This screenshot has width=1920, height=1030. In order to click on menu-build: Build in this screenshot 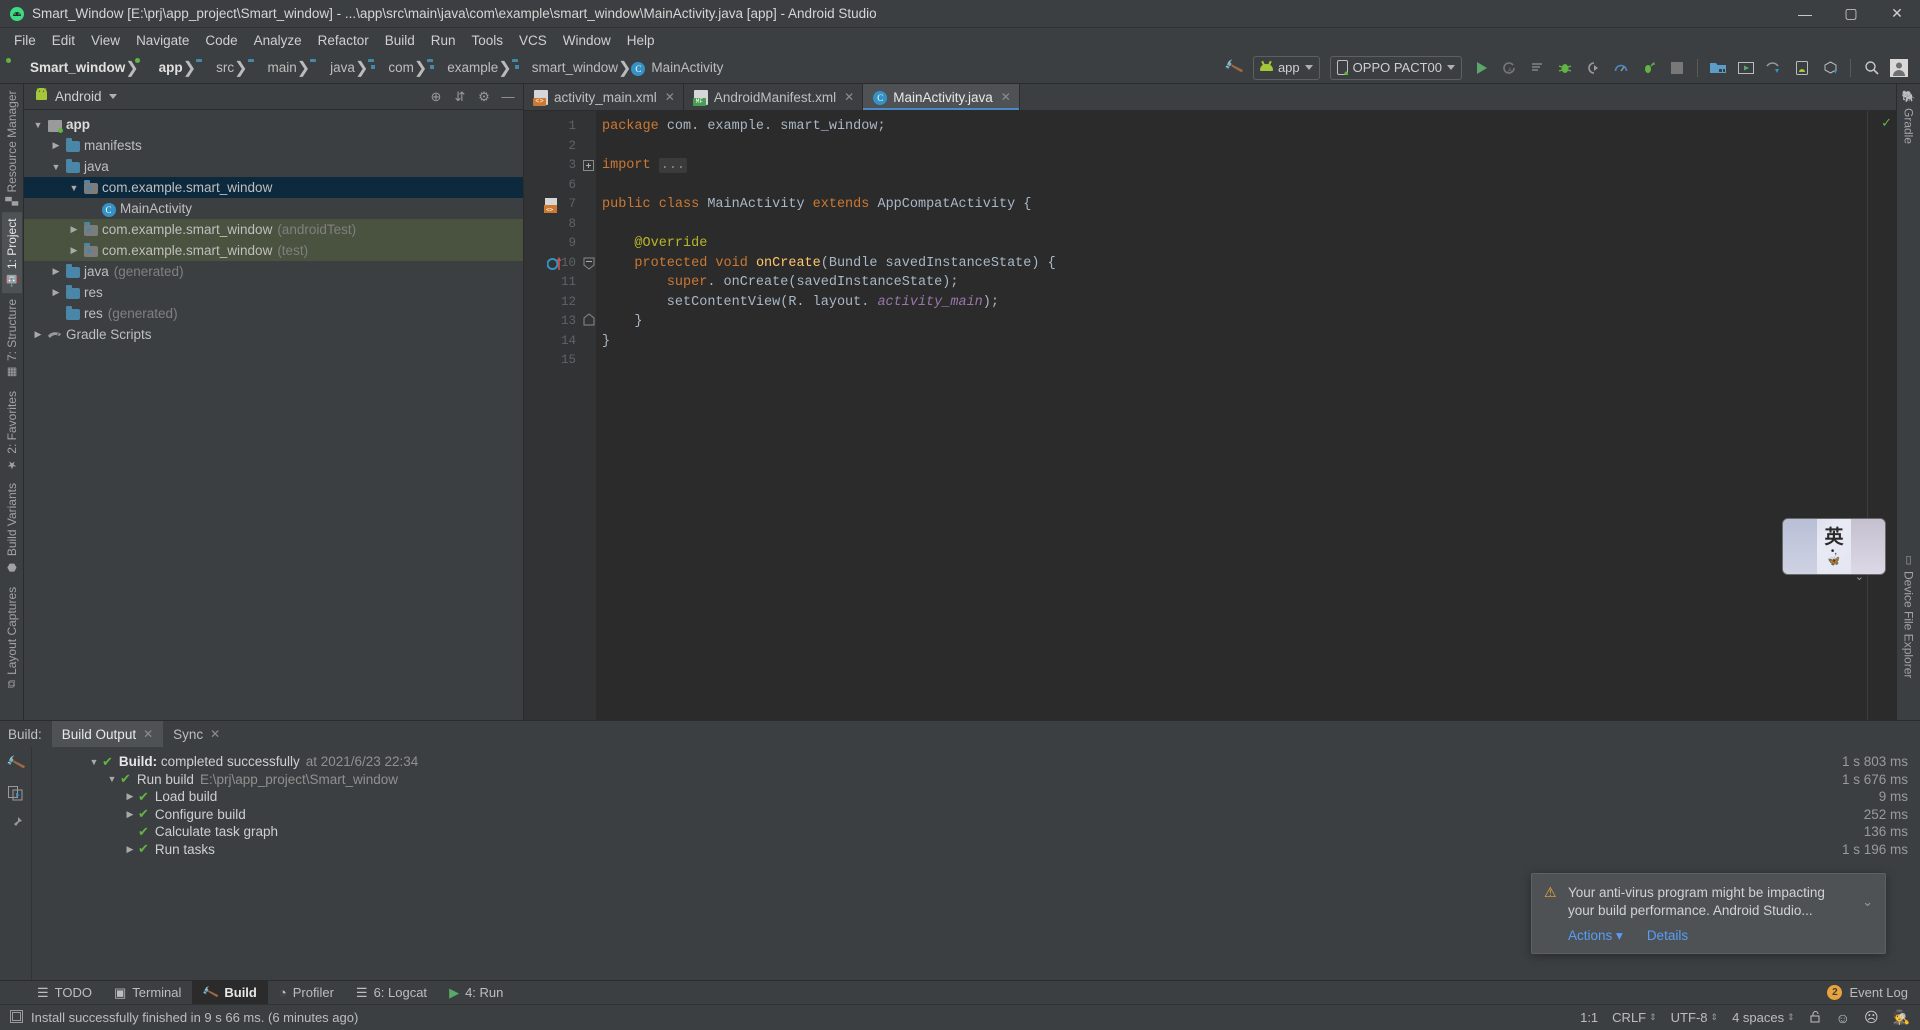, I will do `click(400, 40)`.